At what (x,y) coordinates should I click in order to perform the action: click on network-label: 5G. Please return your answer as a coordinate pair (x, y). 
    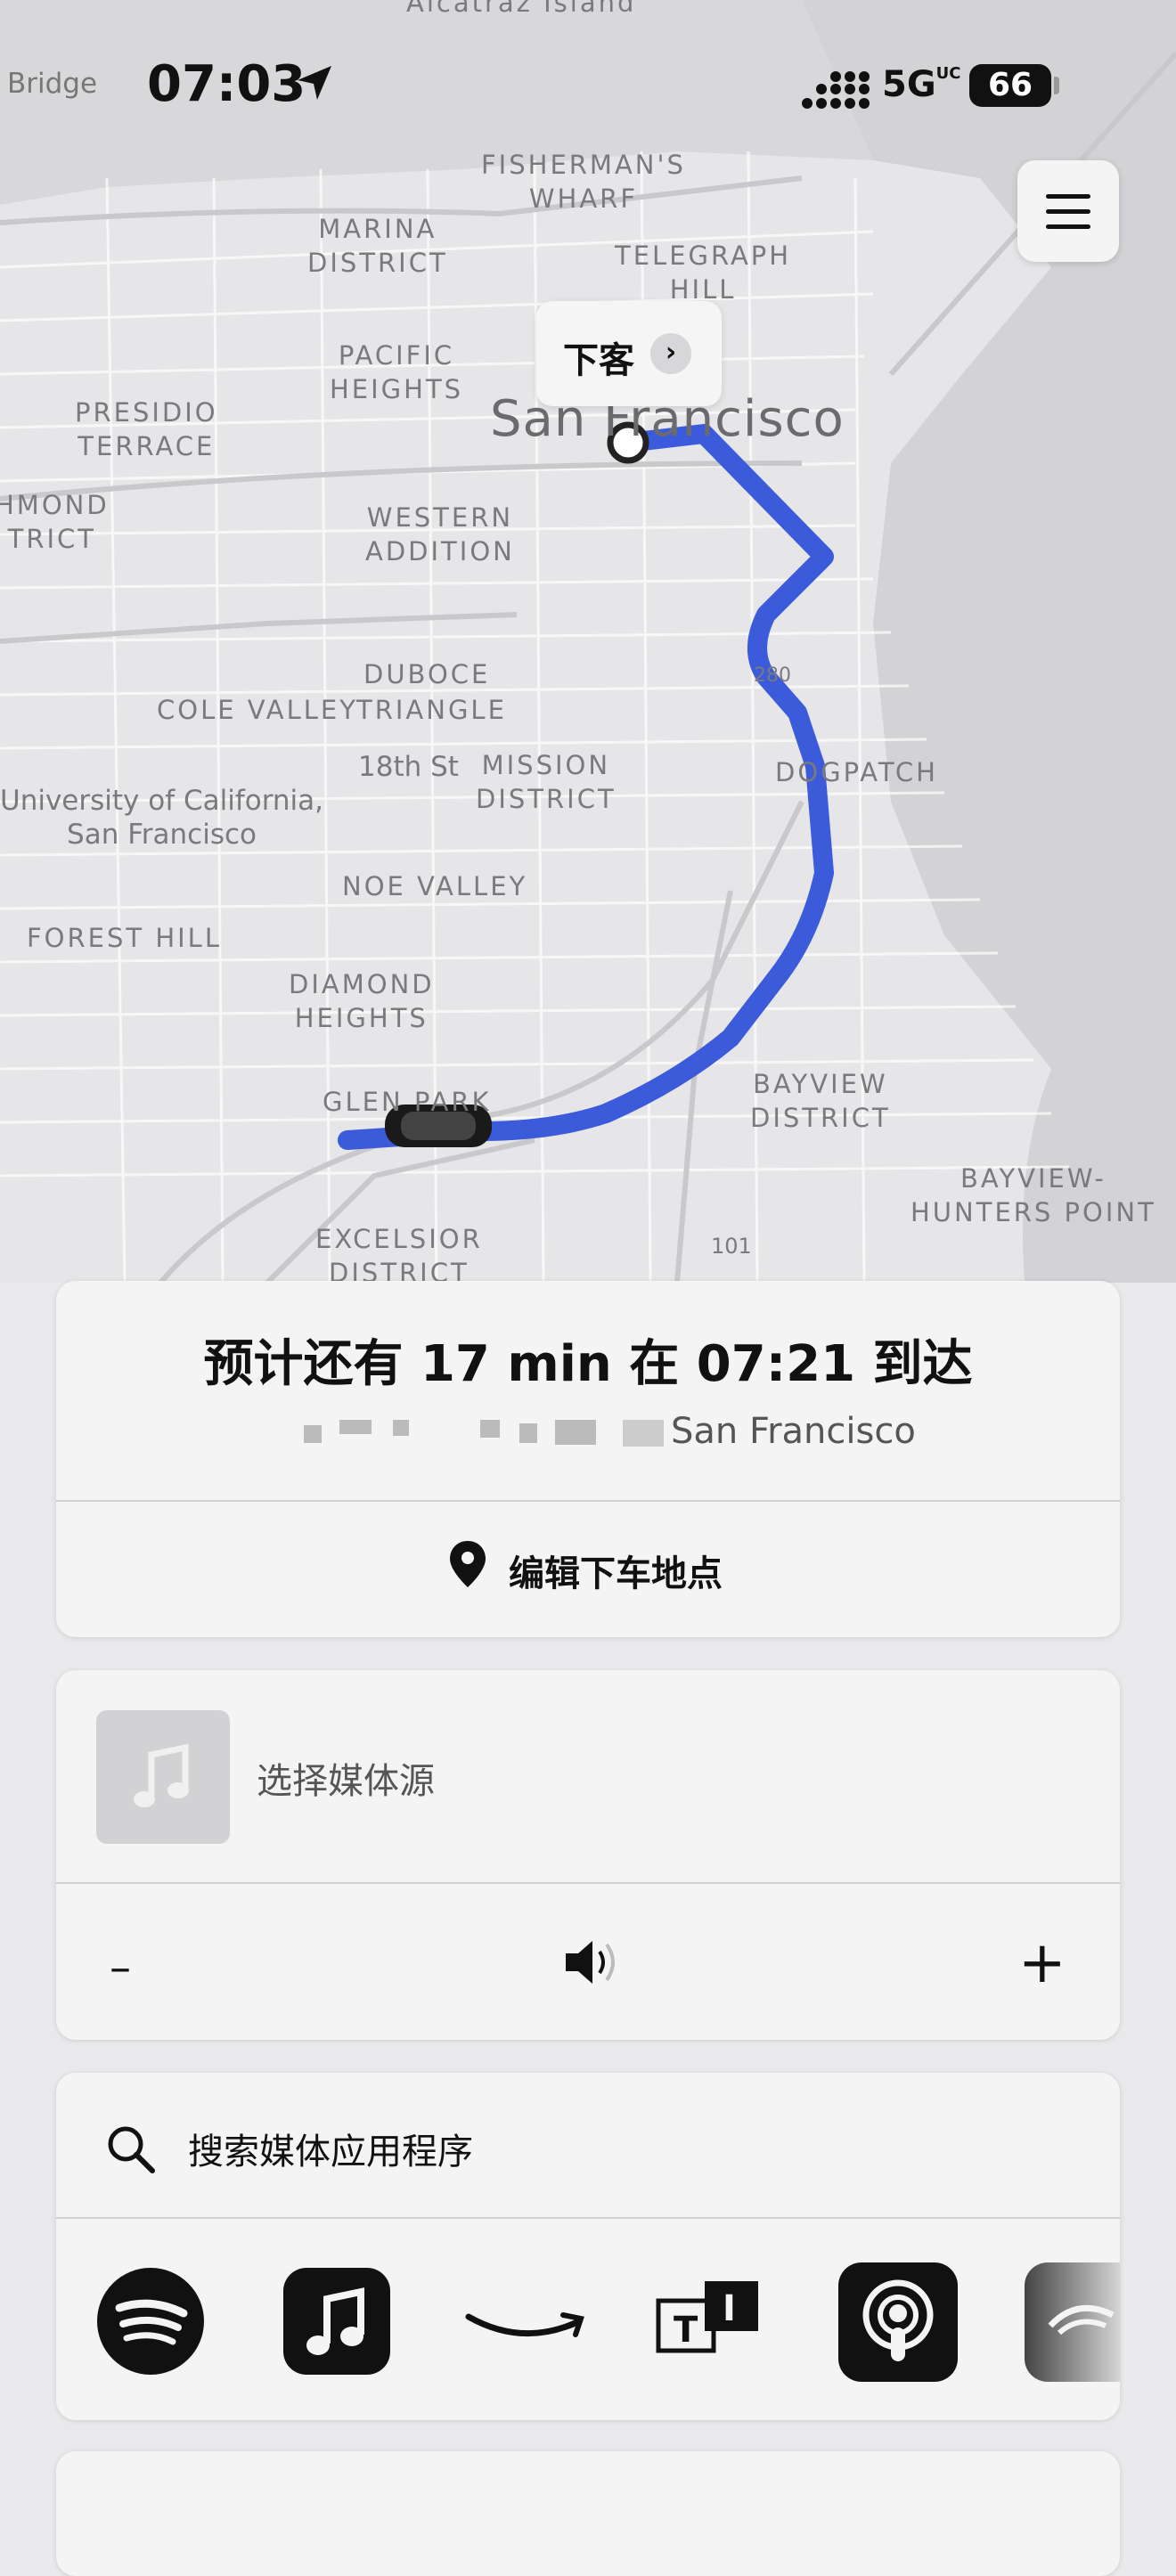
    Looking at the image, I should click on (909, 85).